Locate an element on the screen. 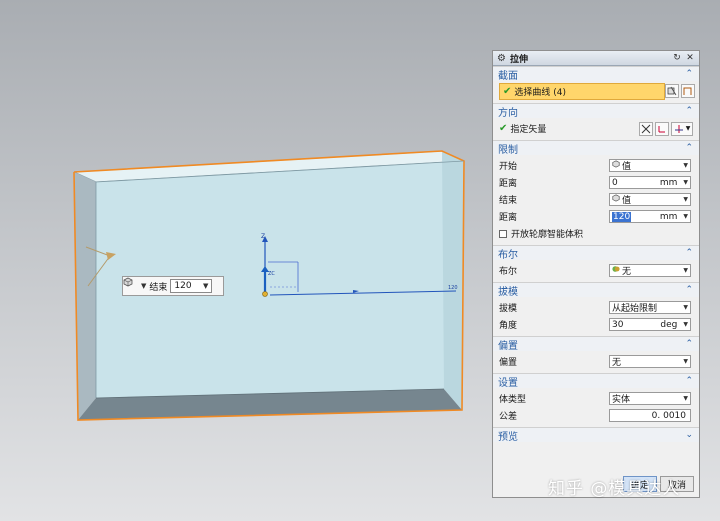 The width and height of the screenshot is (720, 521). section-title: 方向 is located at coordinates (508, 113).